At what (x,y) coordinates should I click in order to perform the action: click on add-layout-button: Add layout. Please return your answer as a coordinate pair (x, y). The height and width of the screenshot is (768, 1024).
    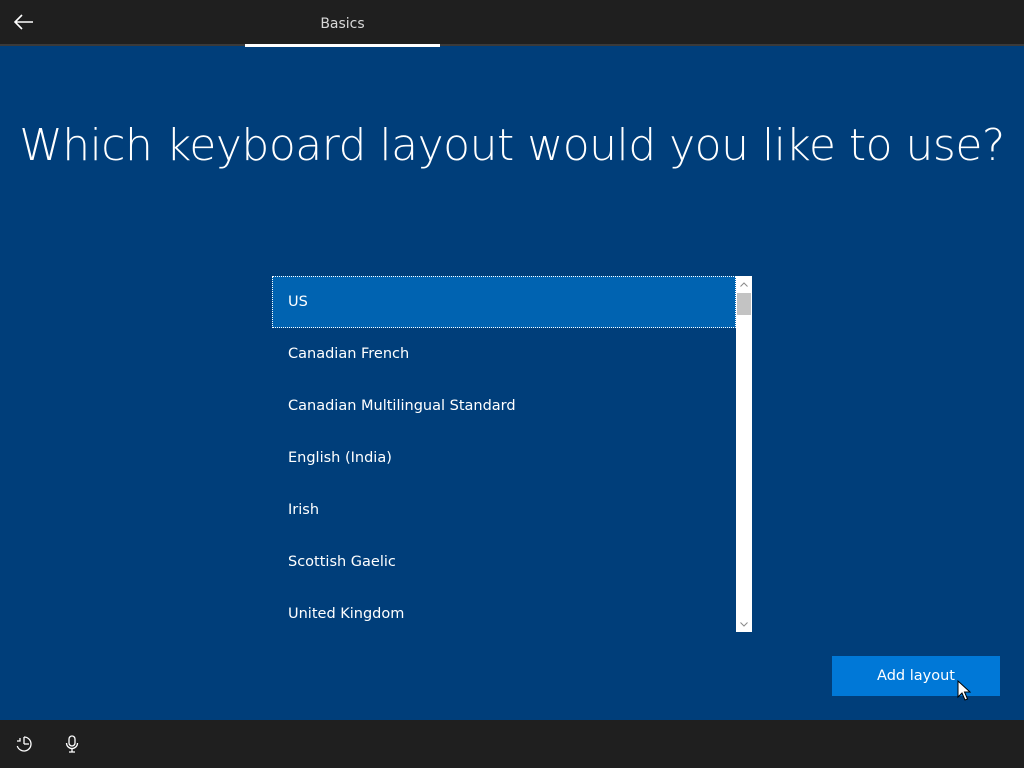
    Looking at the image, I should click on (916, 676).